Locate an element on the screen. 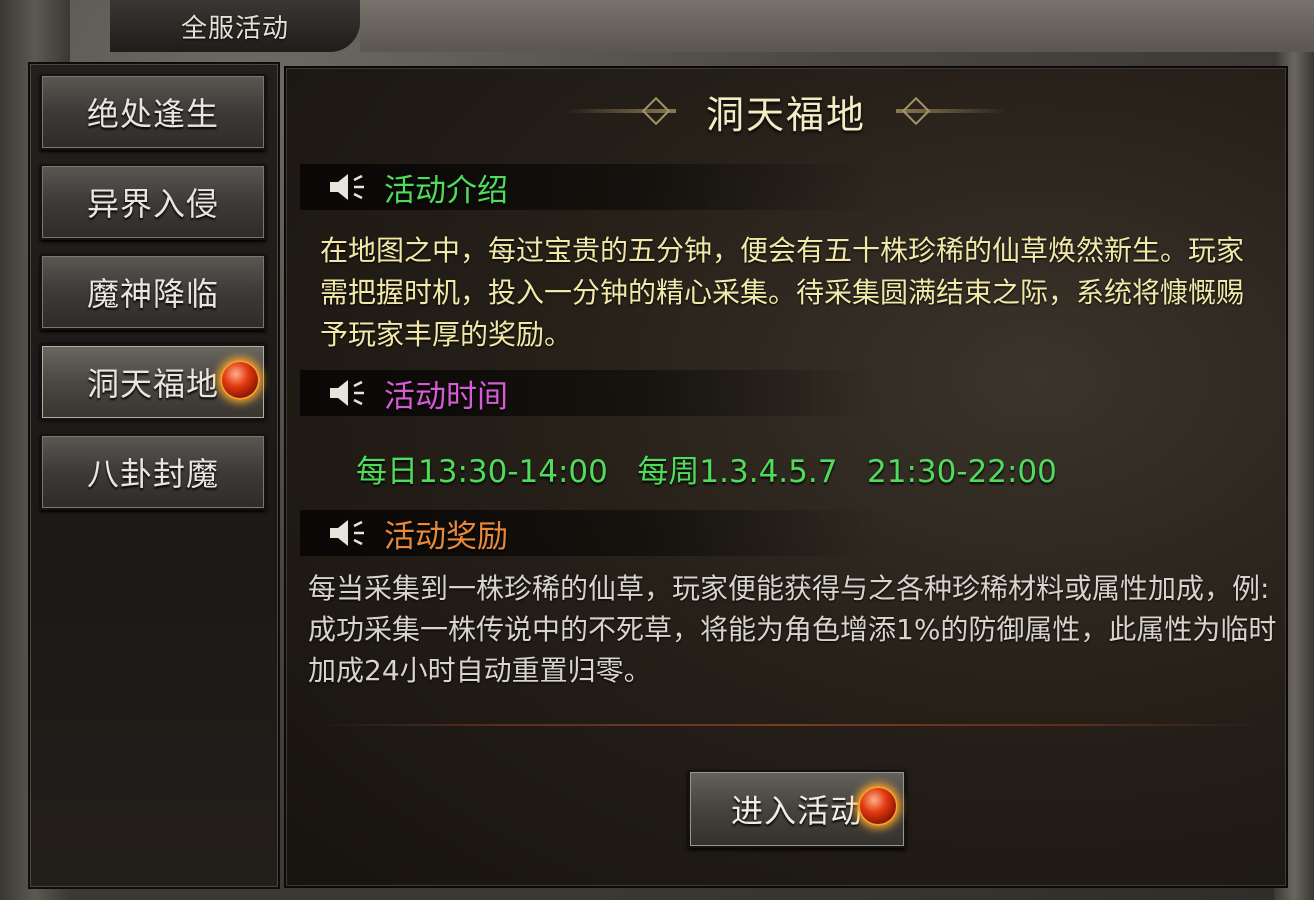  sidebar-item-label: 绝处逢生 is located at coordinates (152, 114).